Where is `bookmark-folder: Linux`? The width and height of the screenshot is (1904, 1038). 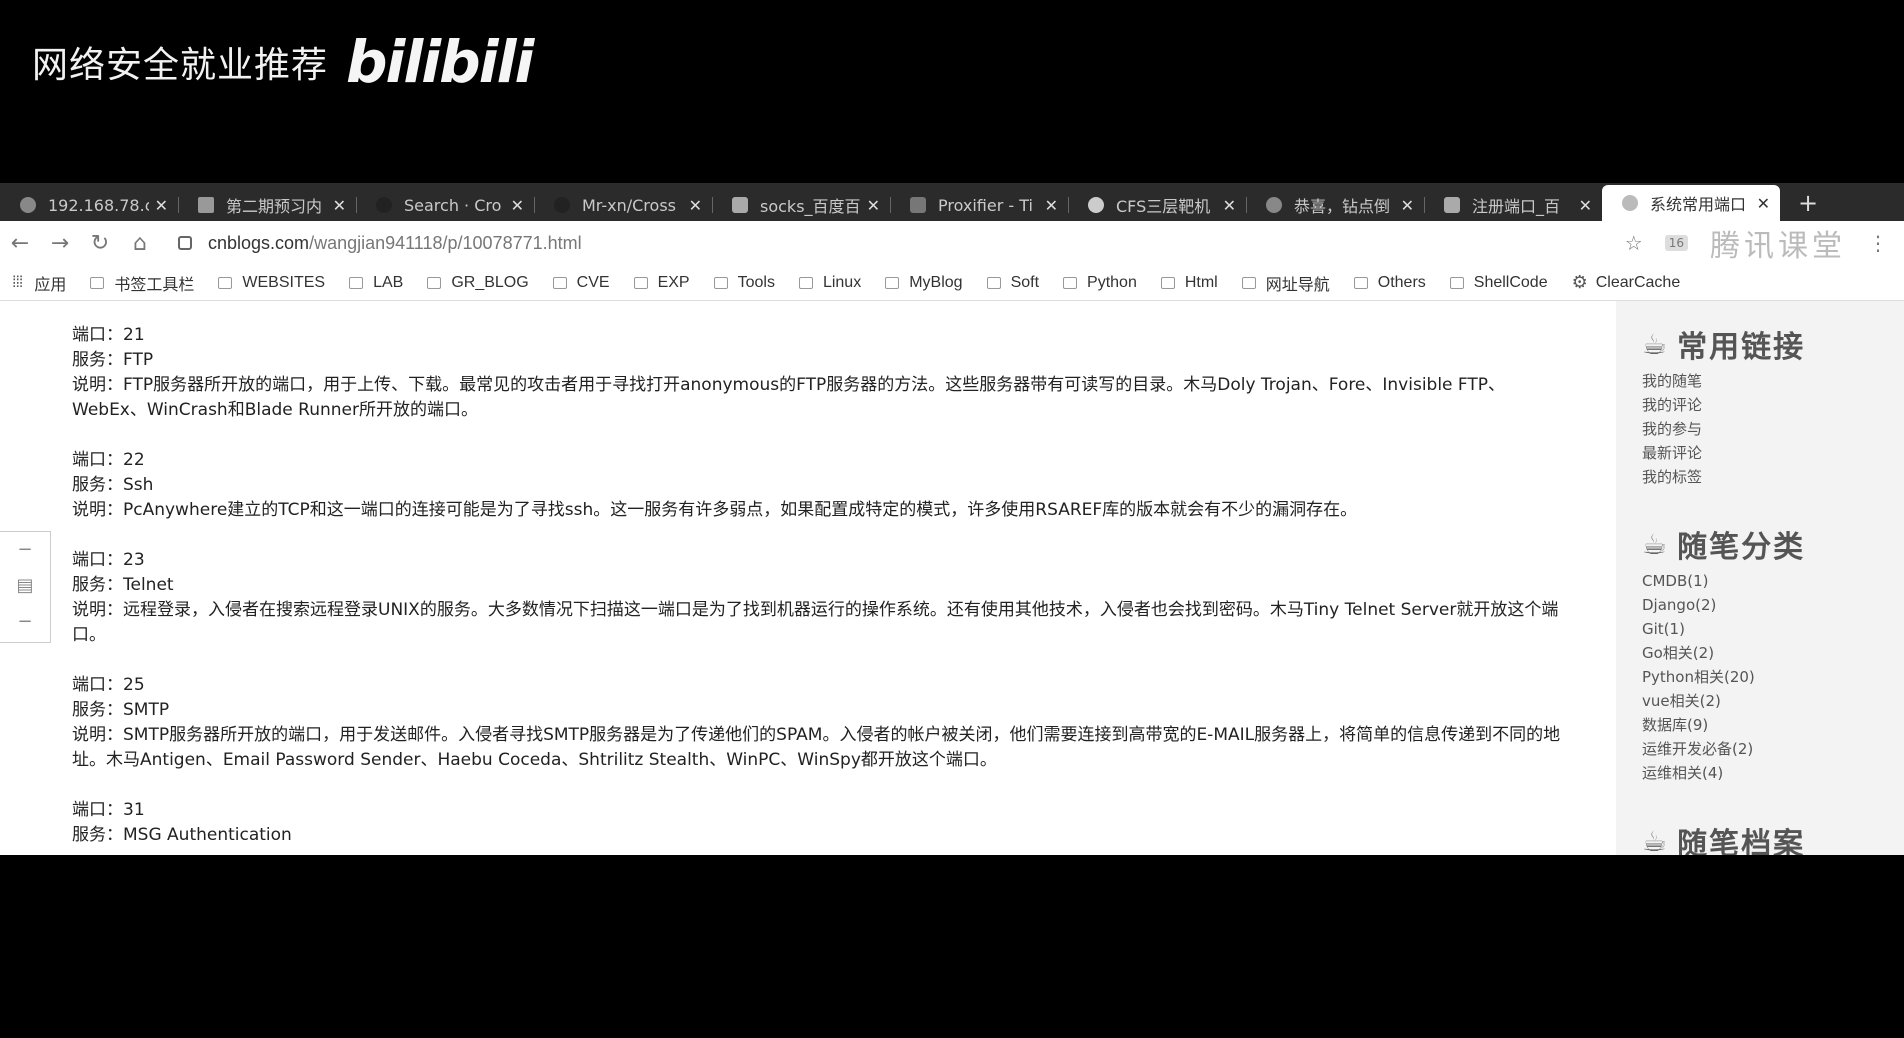 bookmark-folder: Linux is located at coordinates (829, 283).